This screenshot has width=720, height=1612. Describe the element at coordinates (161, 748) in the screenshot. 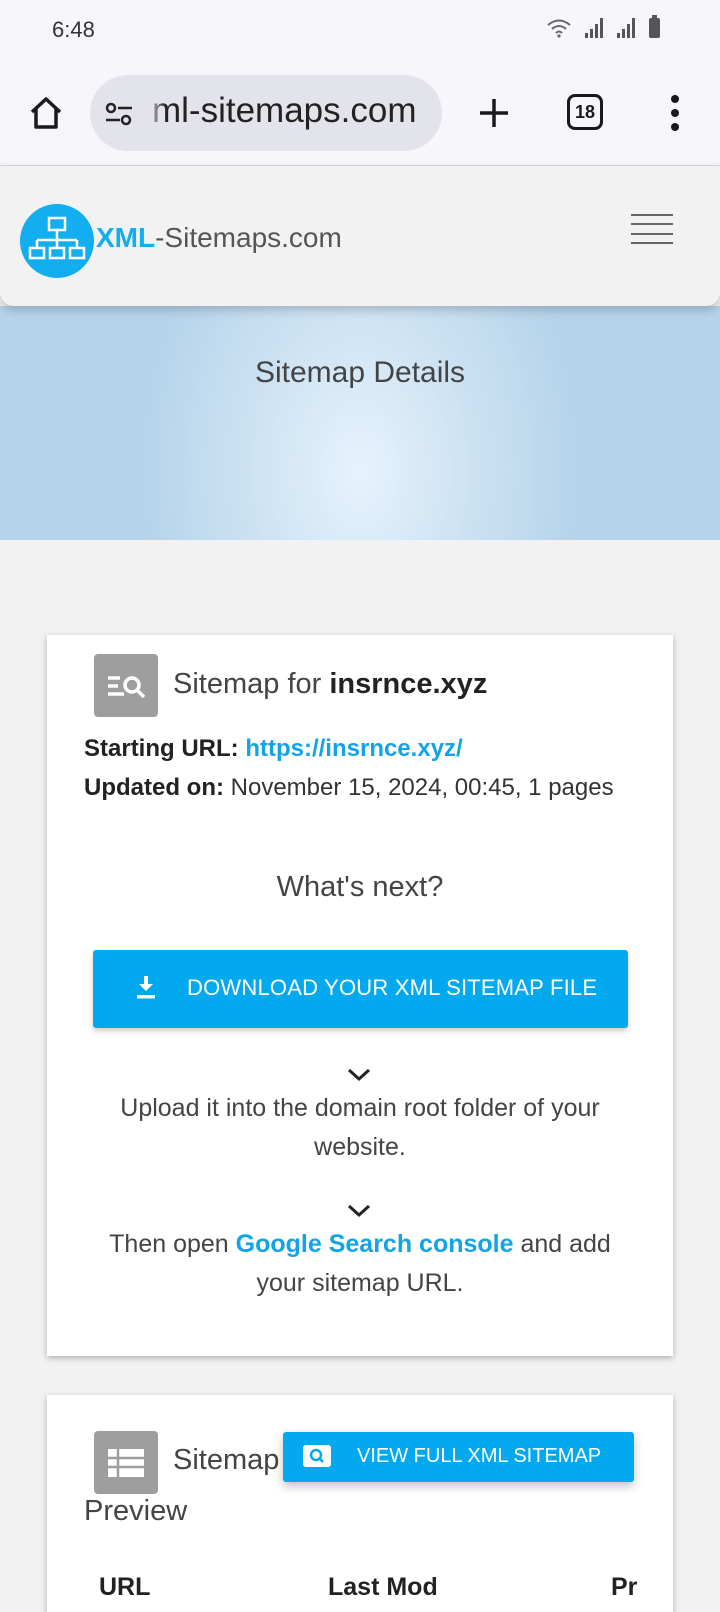

I see `starting-url-label: Starting URL:` at that location.